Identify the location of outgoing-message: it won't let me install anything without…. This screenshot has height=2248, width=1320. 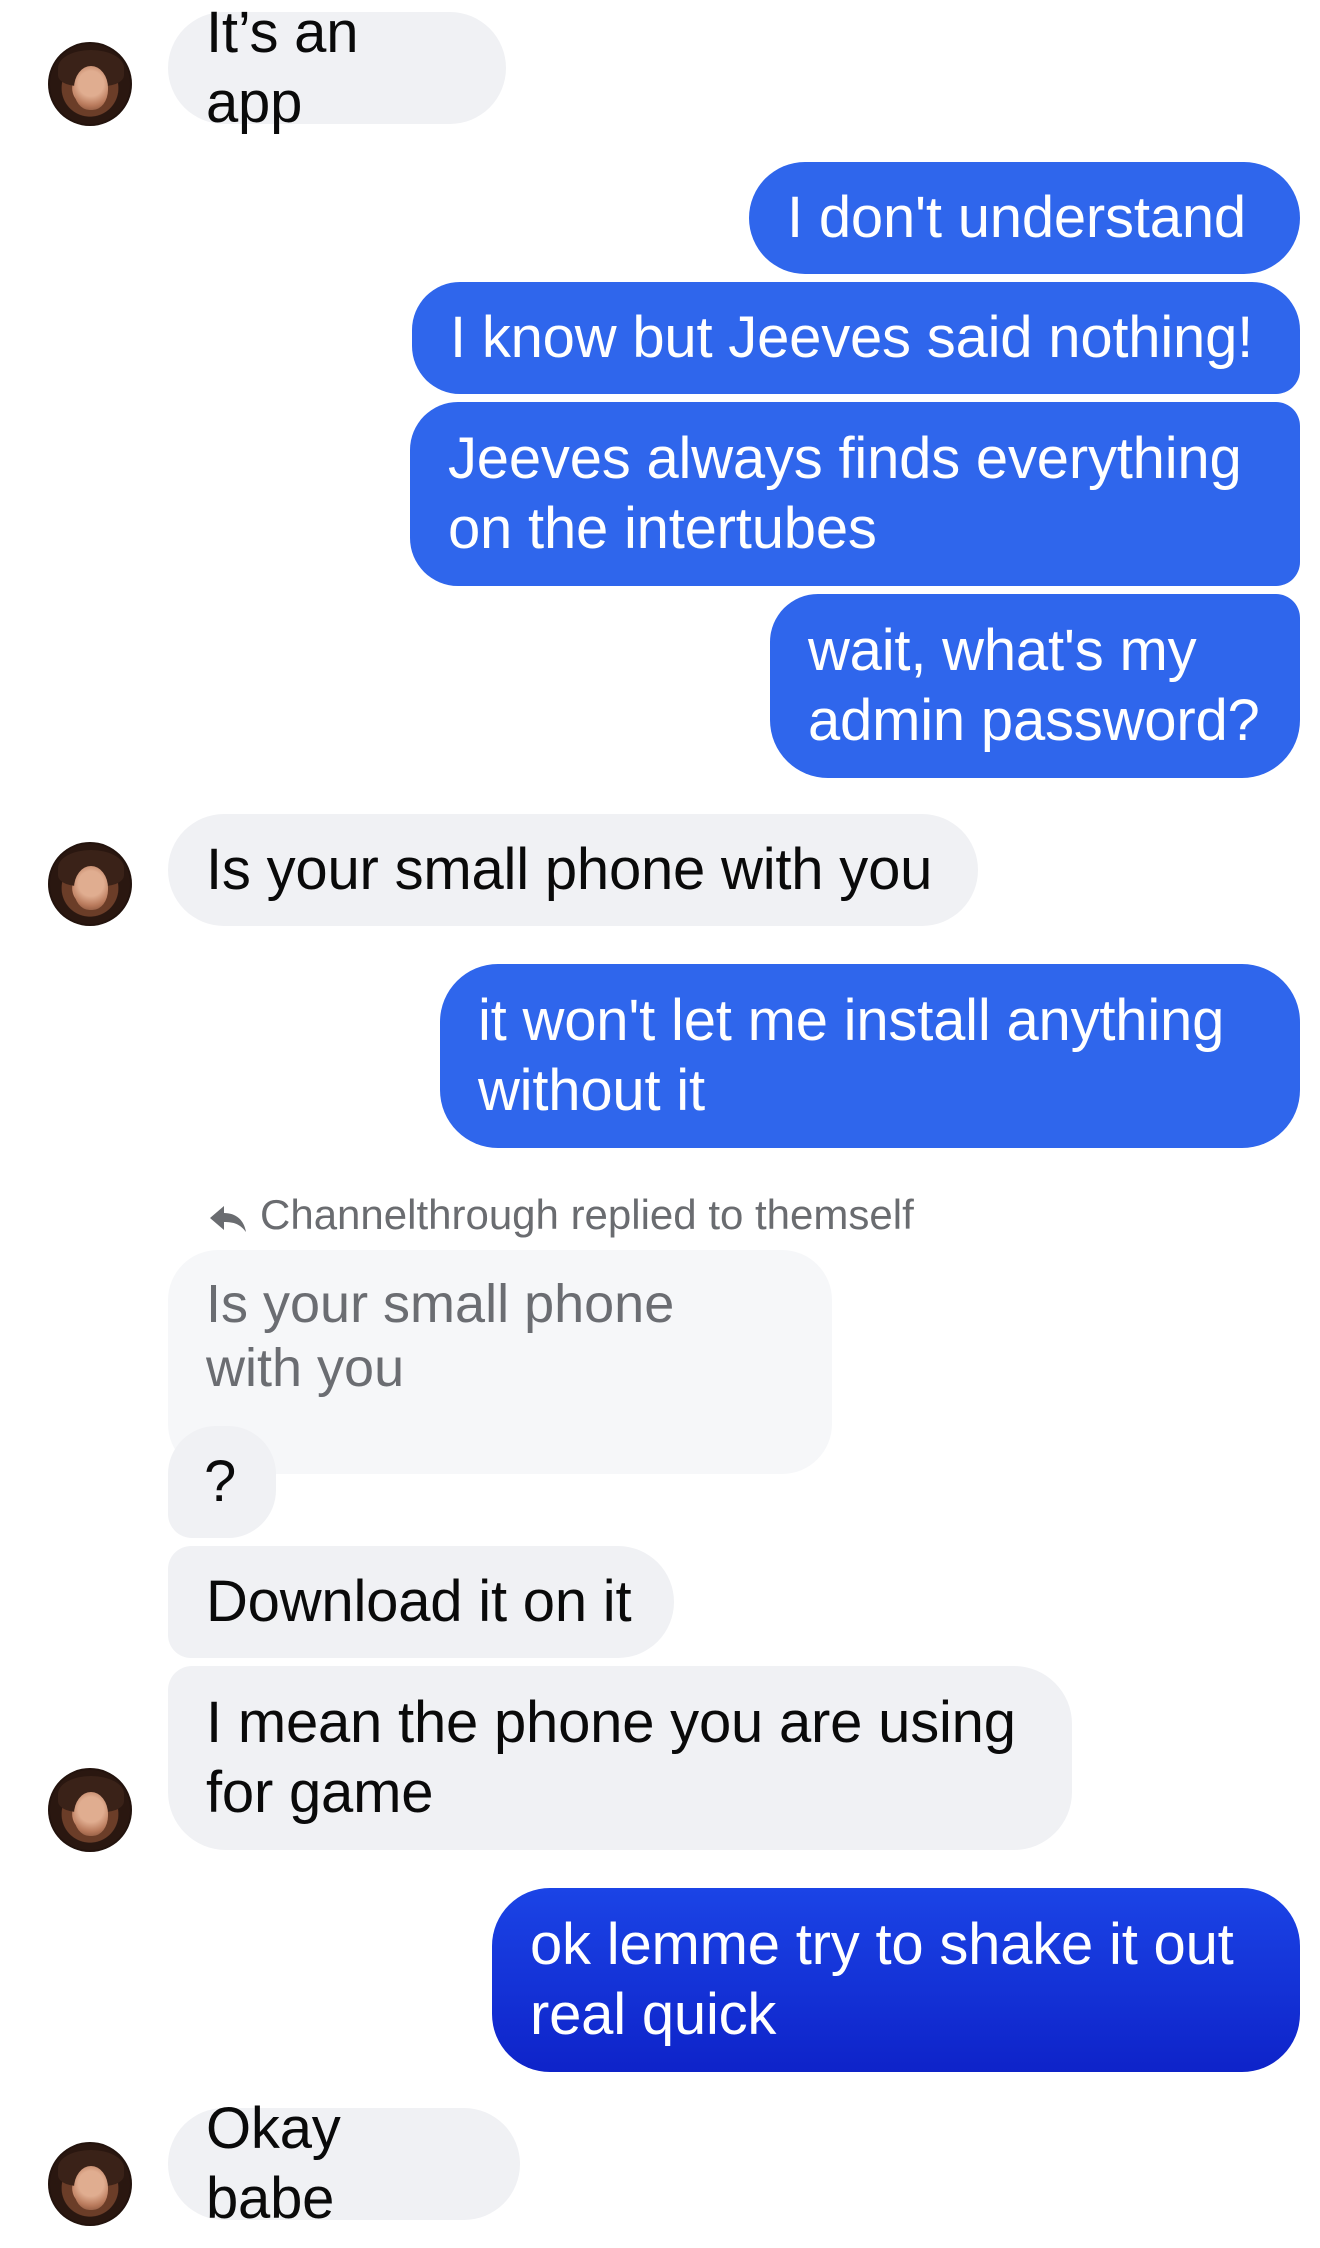
(870, 1056).